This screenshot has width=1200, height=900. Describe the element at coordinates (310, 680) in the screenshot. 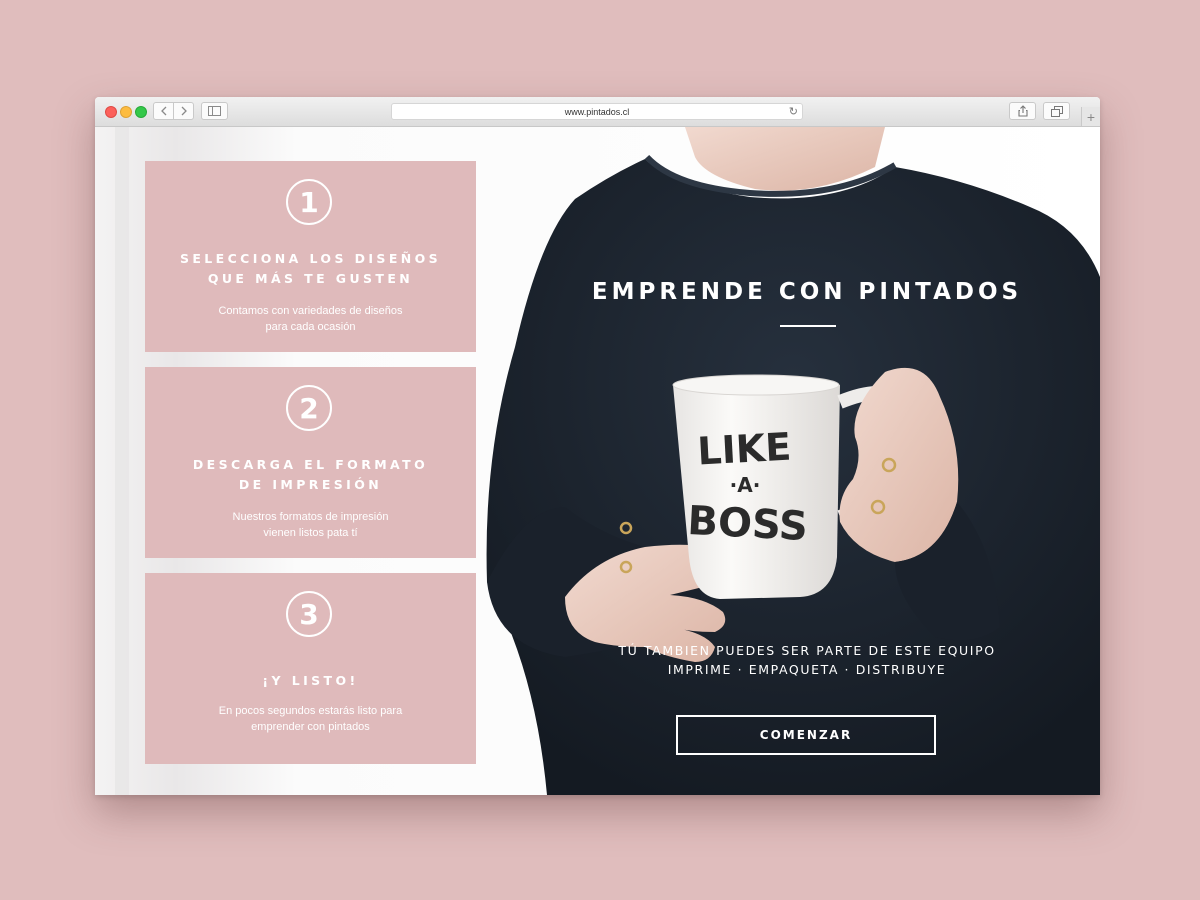

I see `step-title: ¡Y LISTO!` at that location.